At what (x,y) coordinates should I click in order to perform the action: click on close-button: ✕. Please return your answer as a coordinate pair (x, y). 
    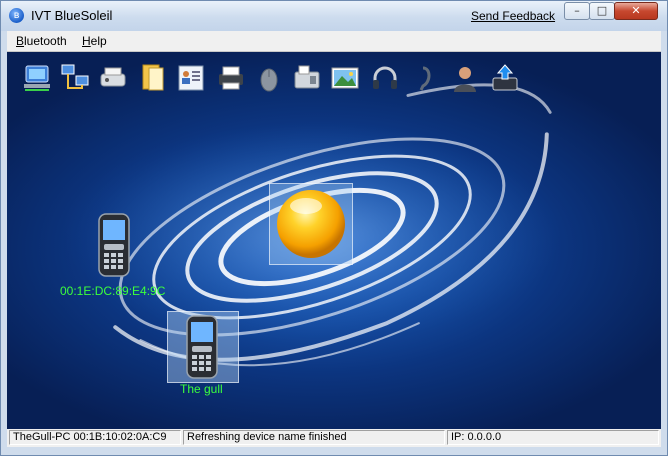
    Looking at the image, I should click on (636, 11).